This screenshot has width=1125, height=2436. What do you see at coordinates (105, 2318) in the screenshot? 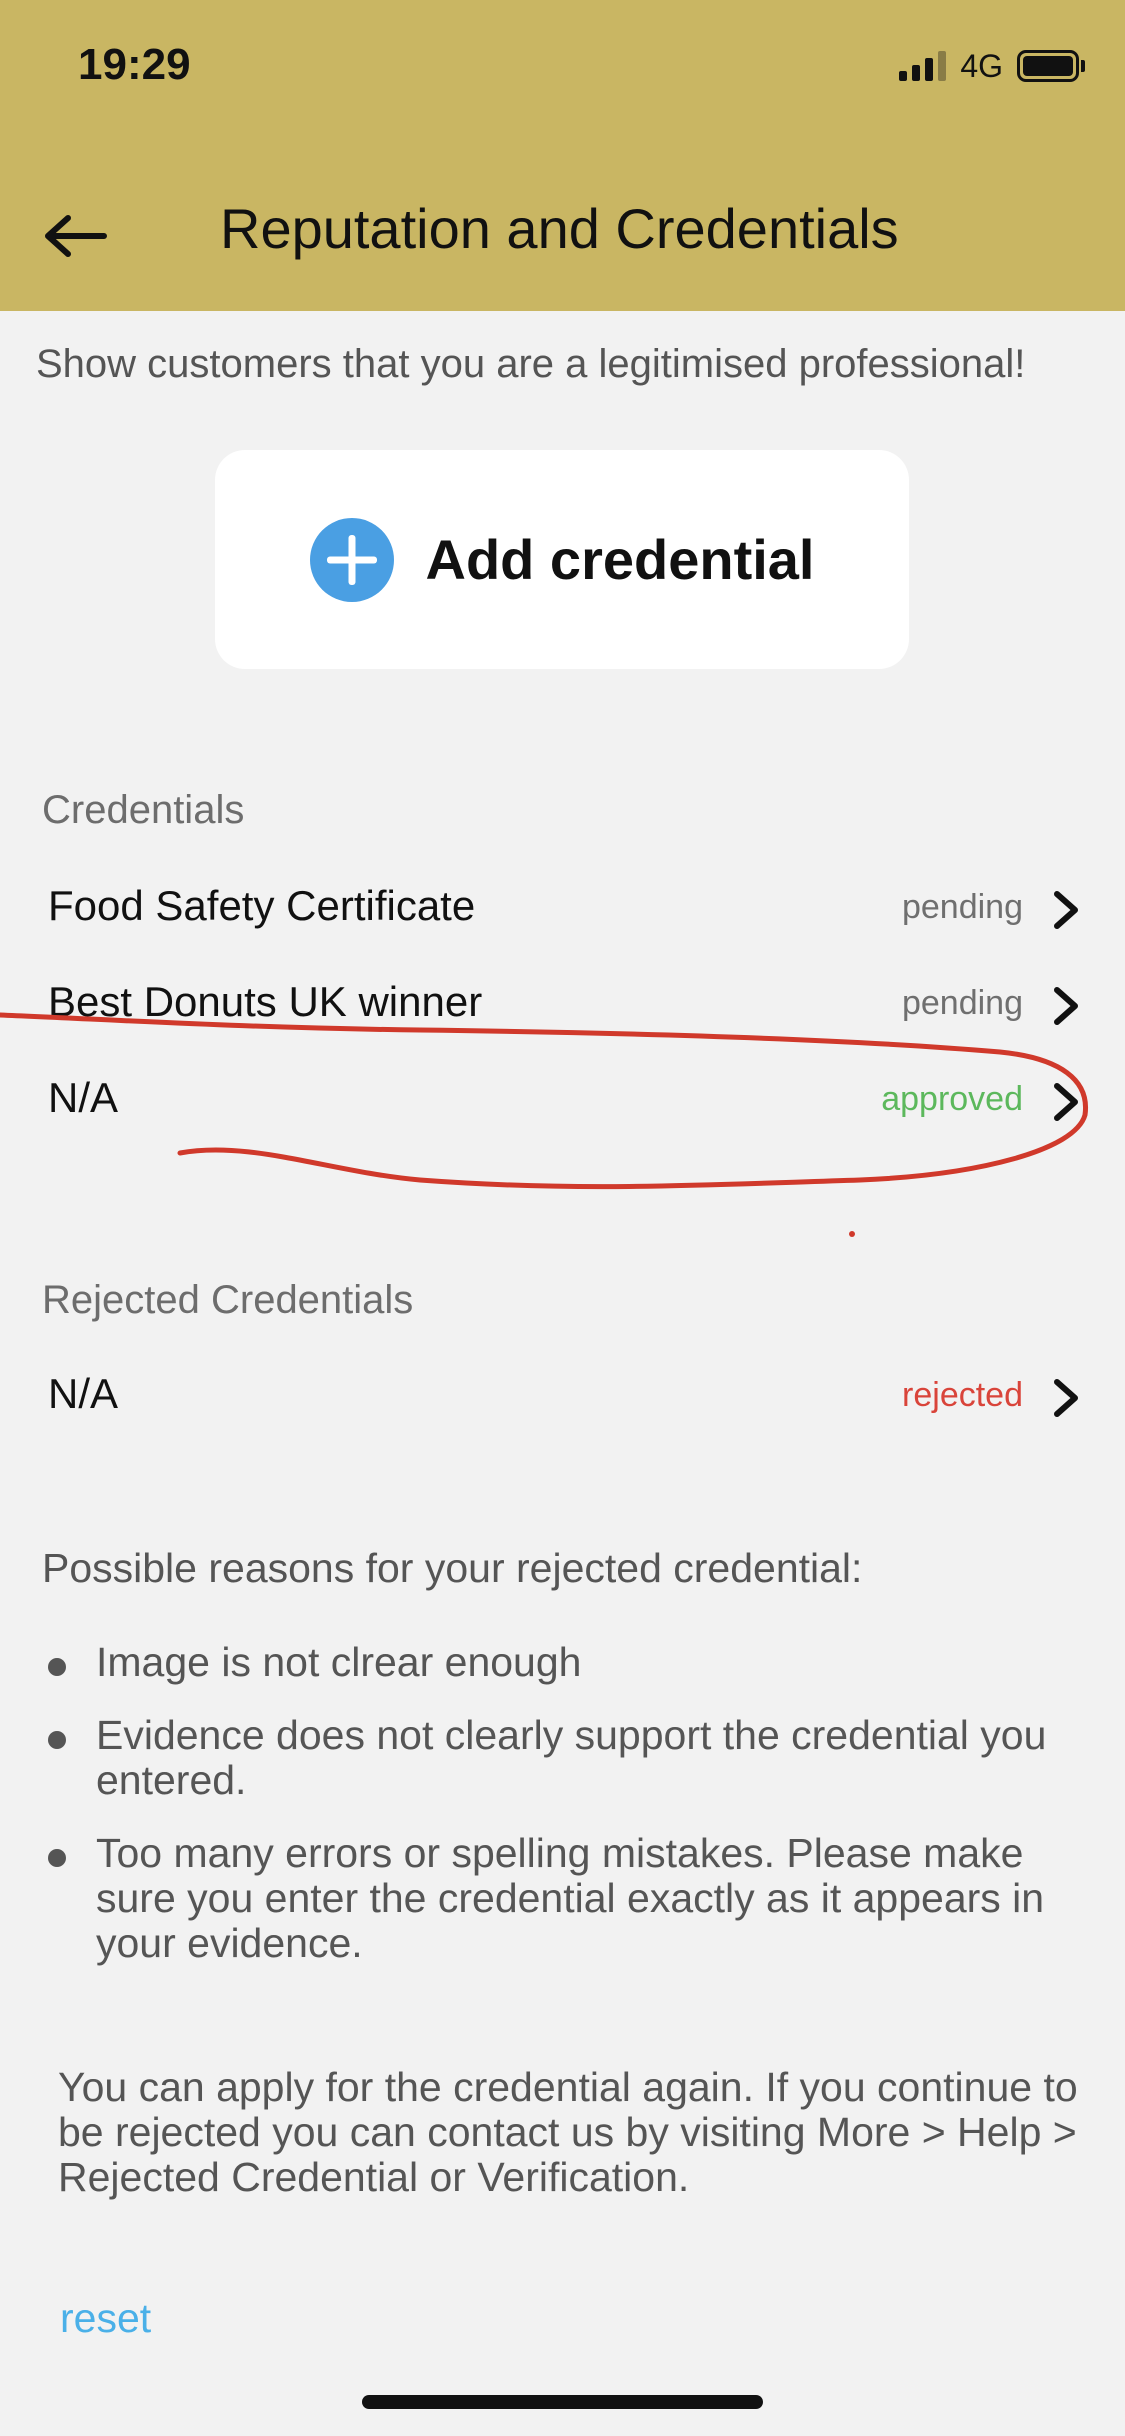
I see `reset-link: reset` at bounding box center [105, 2318].